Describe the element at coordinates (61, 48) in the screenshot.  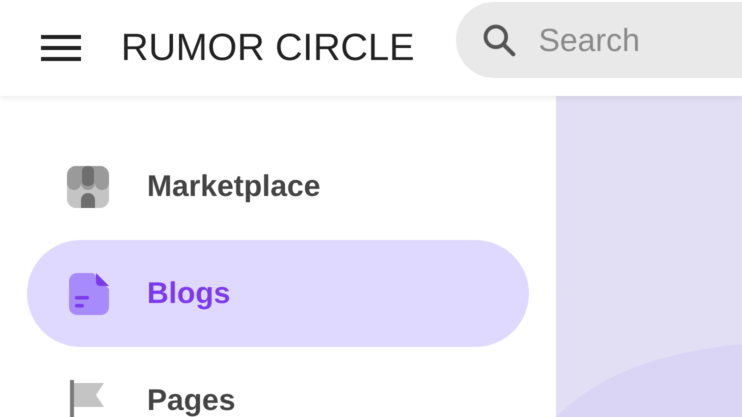
I see `menu-icon` at that location.